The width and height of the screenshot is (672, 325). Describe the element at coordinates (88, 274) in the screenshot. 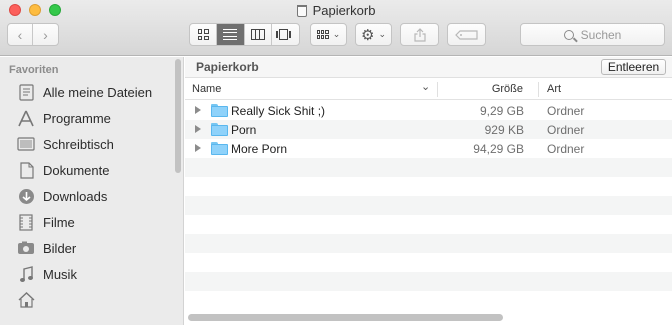

I see `sidebar-item-music: Musik` at that location.